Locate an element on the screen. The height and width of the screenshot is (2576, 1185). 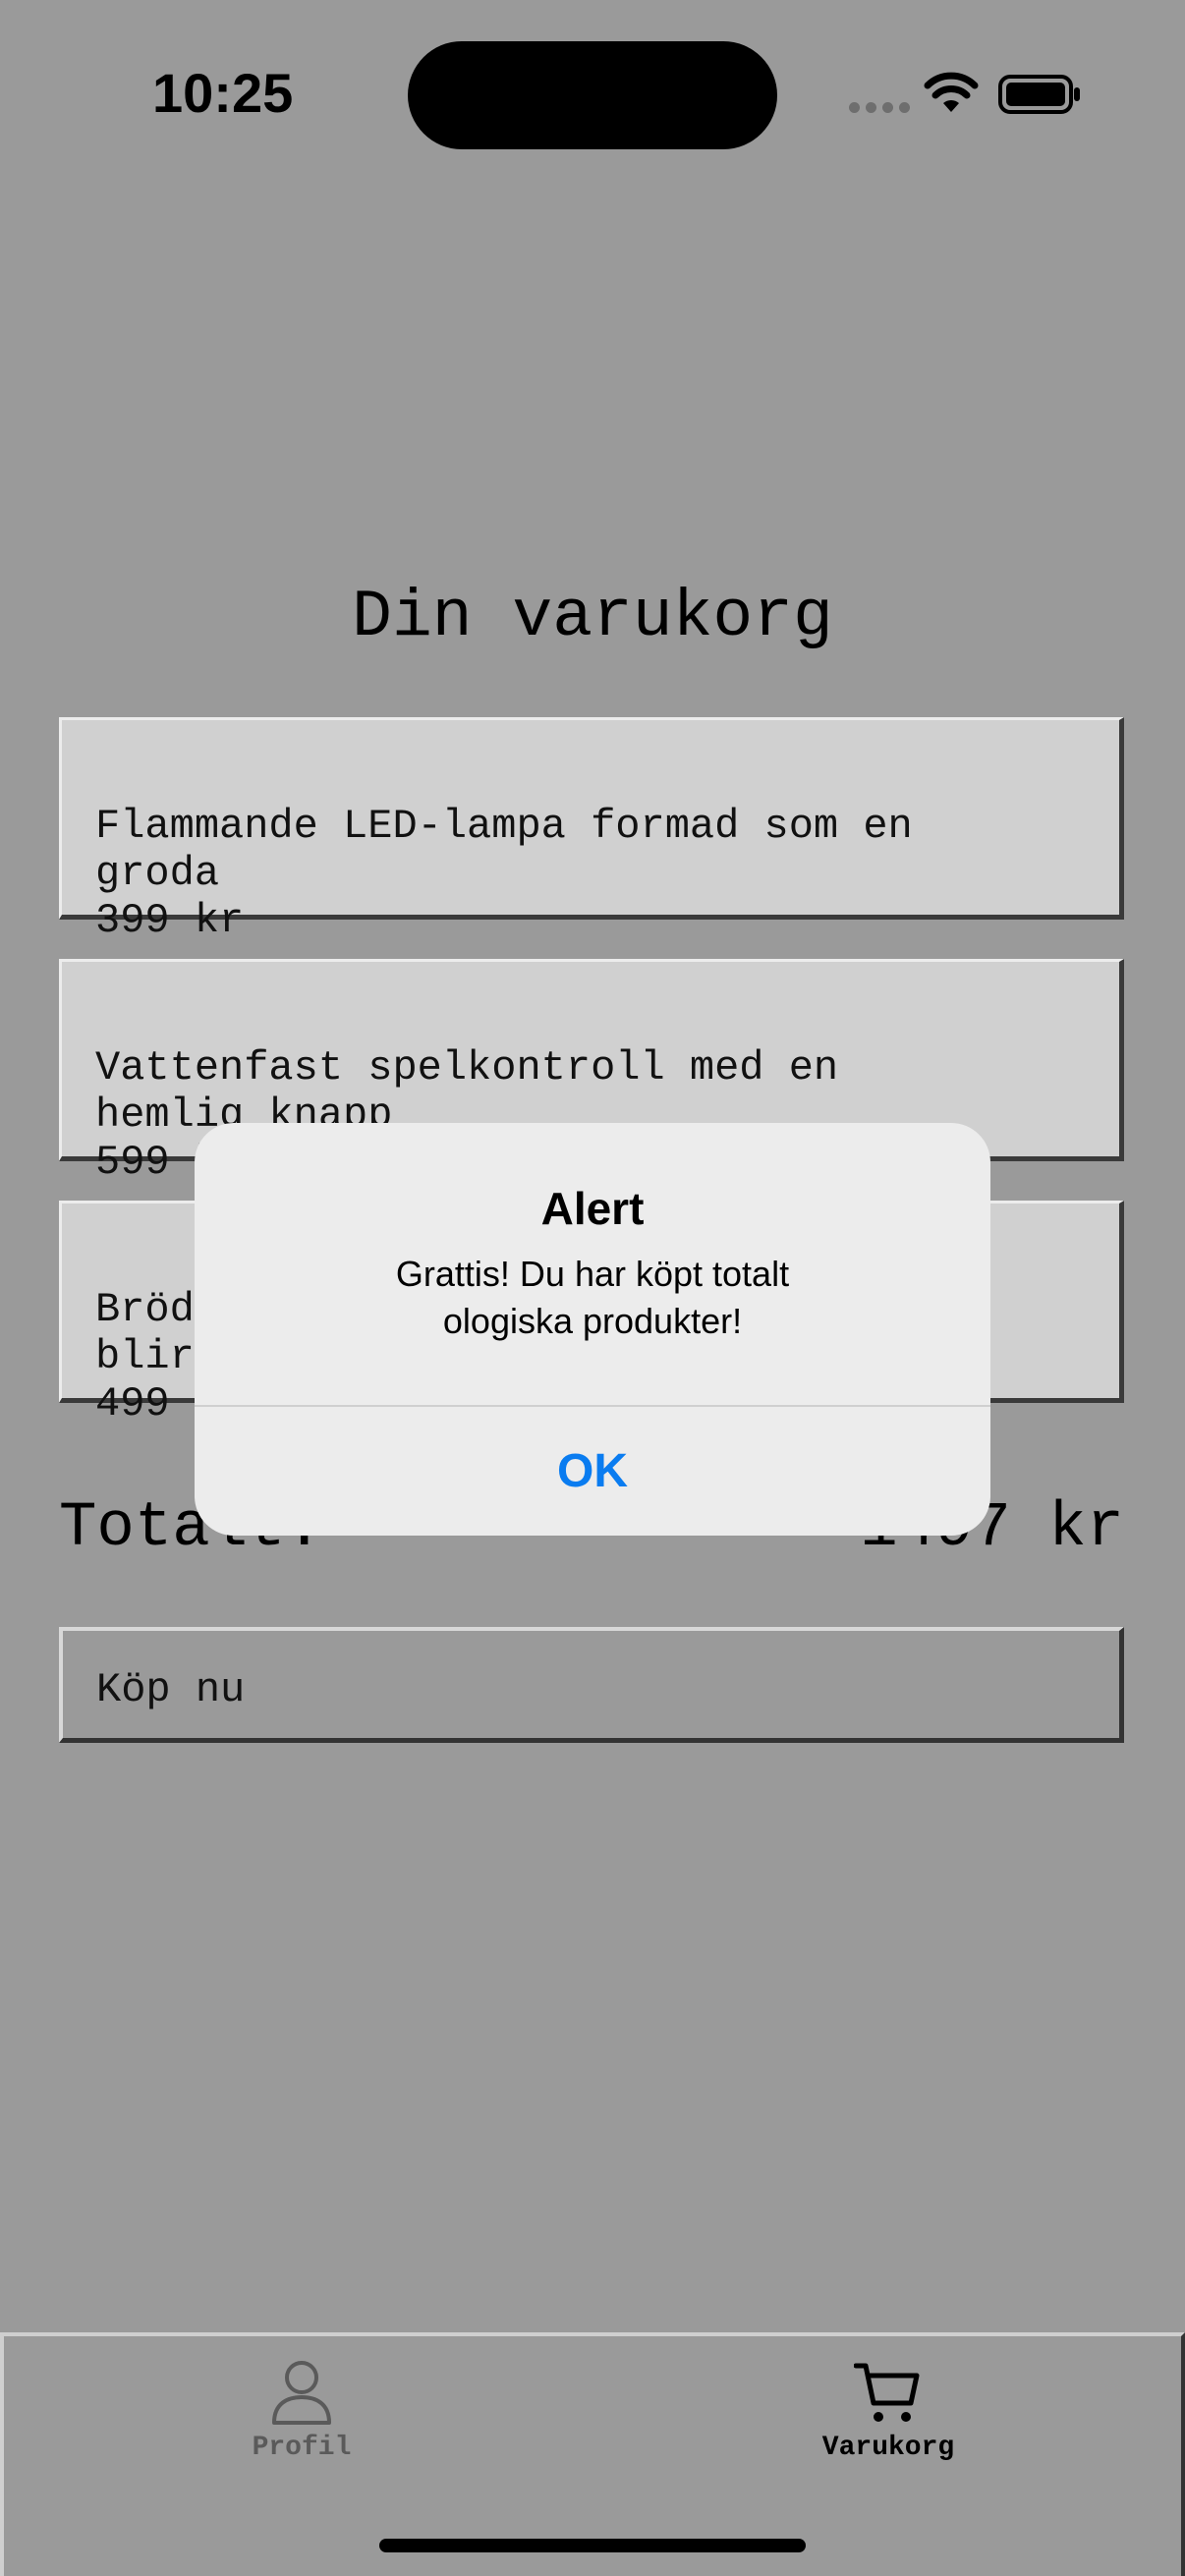
alert-ok-button: OK is located at coordinates (592, 1471).